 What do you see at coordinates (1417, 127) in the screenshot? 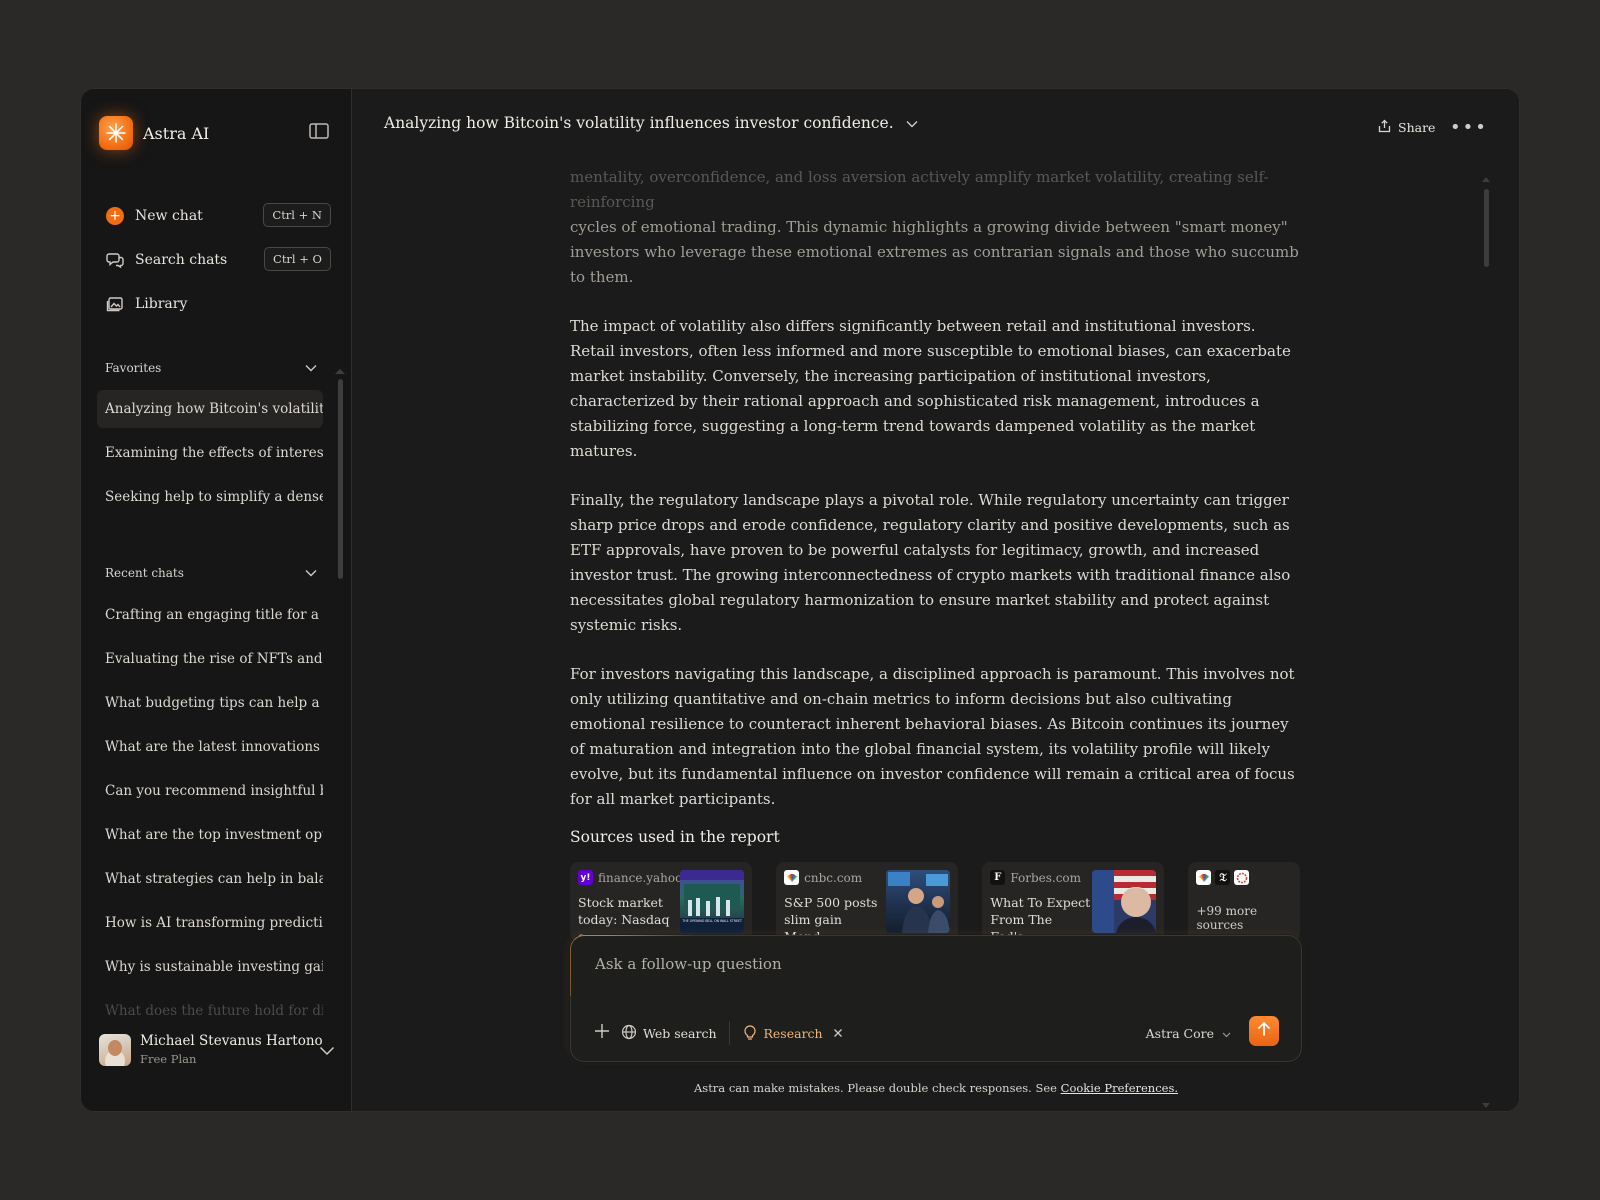
I see `share-label: Share` at bounding box center [1417, 127].